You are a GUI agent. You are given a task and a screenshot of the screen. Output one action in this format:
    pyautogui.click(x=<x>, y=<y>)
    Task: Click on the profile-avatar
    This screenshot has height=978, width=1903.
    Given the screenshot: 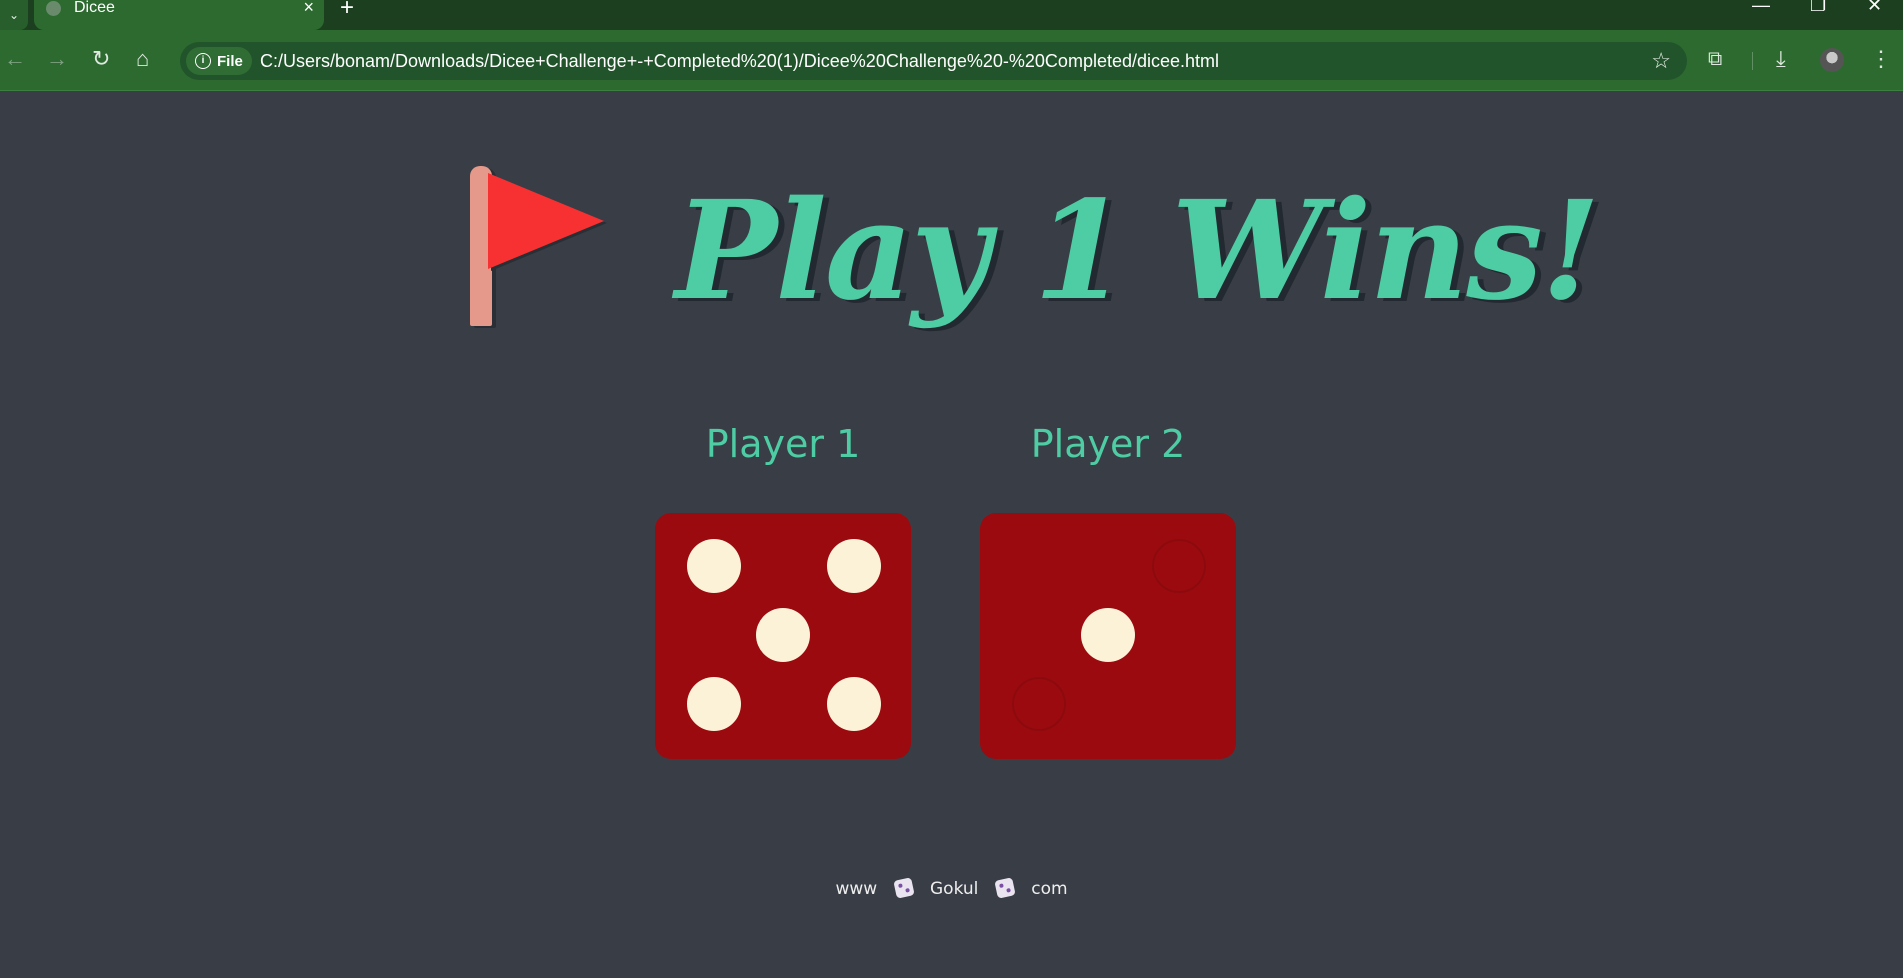 What is the action you would take?
    pyautogui.click(x=1832, y=60)
    